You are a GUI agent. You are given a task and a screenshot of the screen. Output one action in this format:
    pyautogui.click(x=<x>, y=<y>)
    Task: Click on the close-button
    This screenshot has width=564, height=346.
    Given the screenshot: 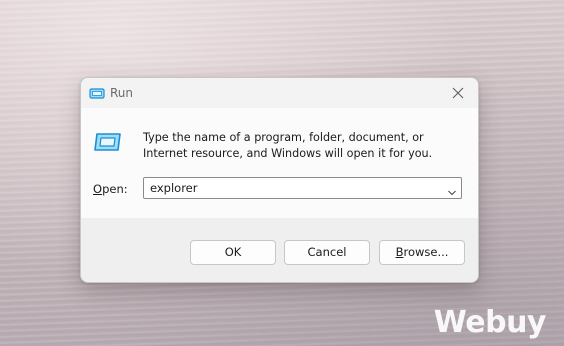 What is the action you would take?
    pyautogui.click(x=458, y=93)
    